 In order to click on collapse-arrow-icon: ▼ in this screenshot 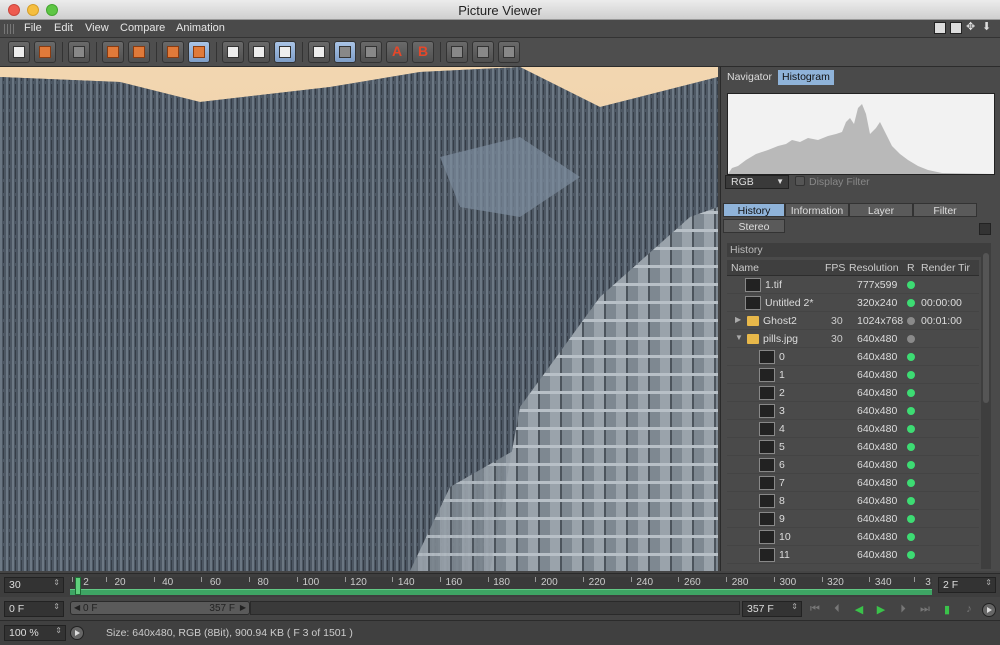, I will do `click(739, 337)`.